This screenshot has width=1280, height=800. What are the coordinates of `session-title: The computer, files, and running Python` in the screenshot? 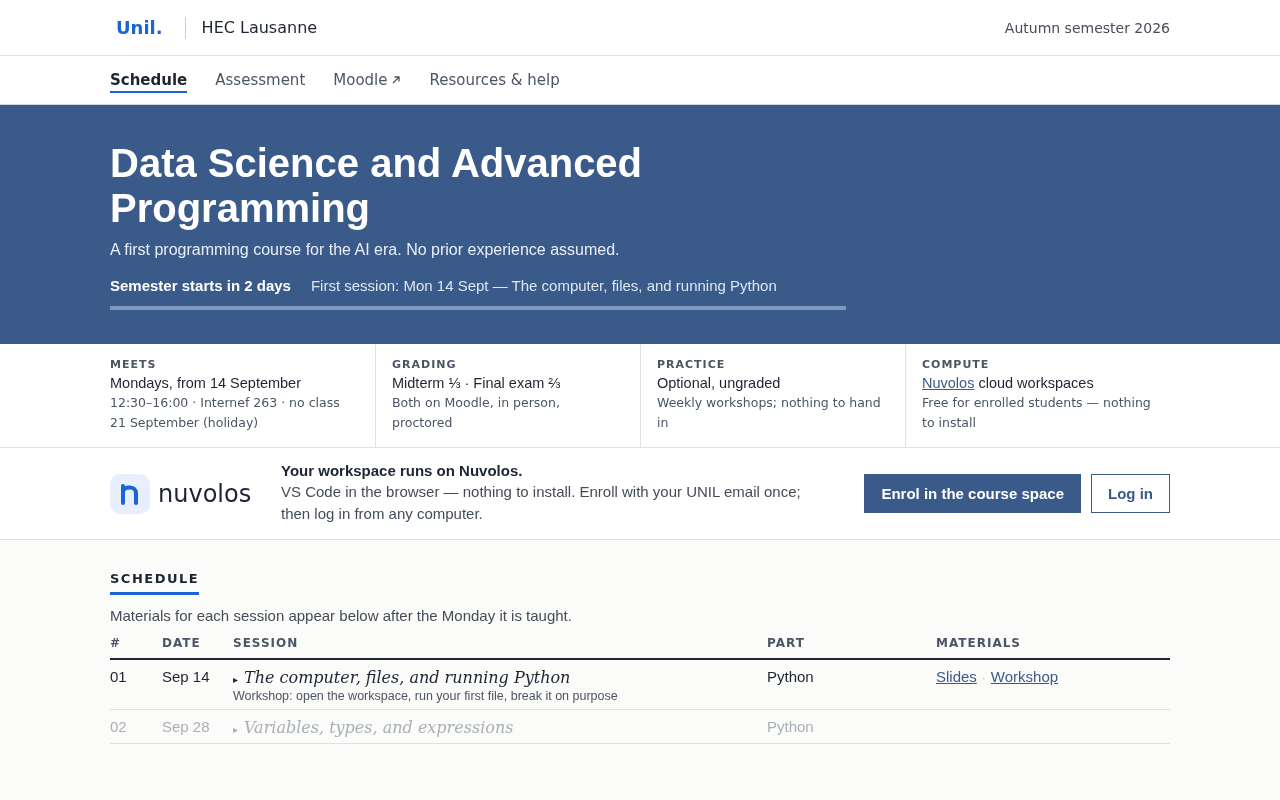 It's located at (407, 677).